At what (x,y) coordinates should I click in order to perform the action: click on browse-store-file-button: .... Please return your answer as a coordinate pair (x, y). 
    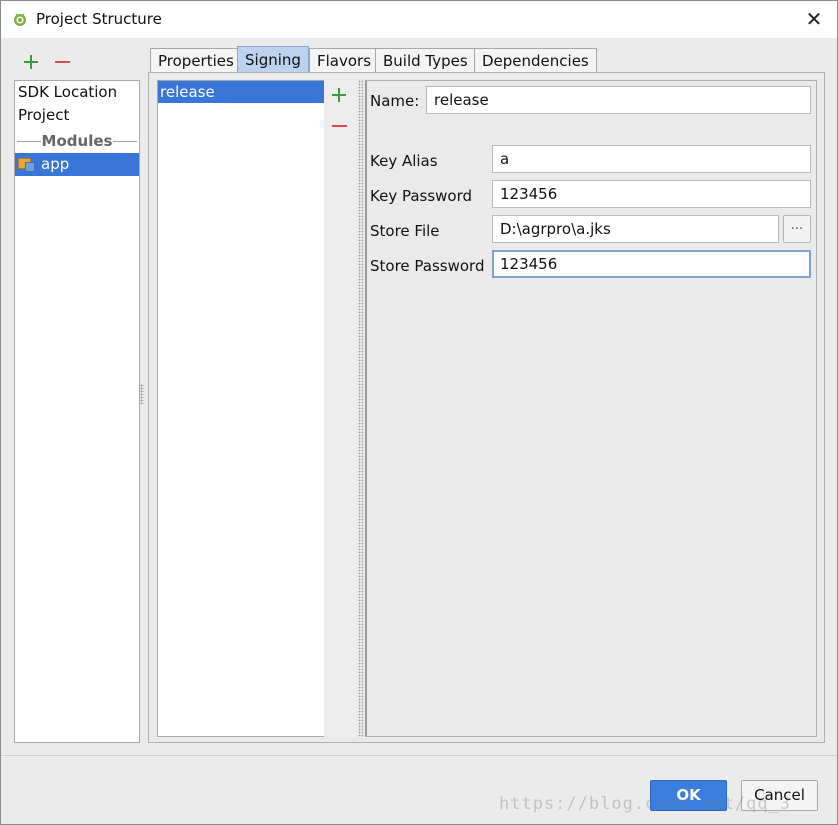
    Looking at the image, I should click on (797, 229).